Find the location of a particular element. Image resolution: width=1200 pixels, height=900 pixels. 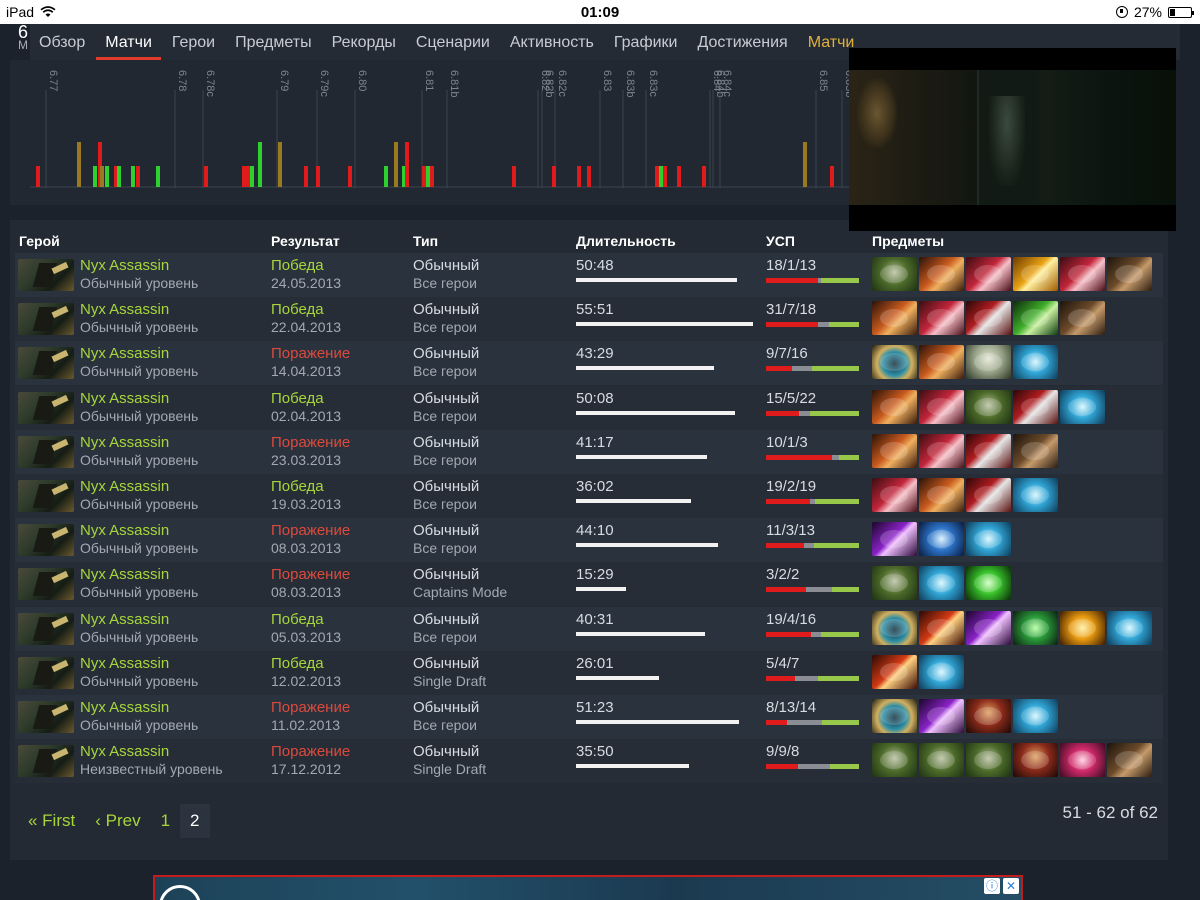

ad-banner: ⓘ ✕ is located at coordinates (588, 887).